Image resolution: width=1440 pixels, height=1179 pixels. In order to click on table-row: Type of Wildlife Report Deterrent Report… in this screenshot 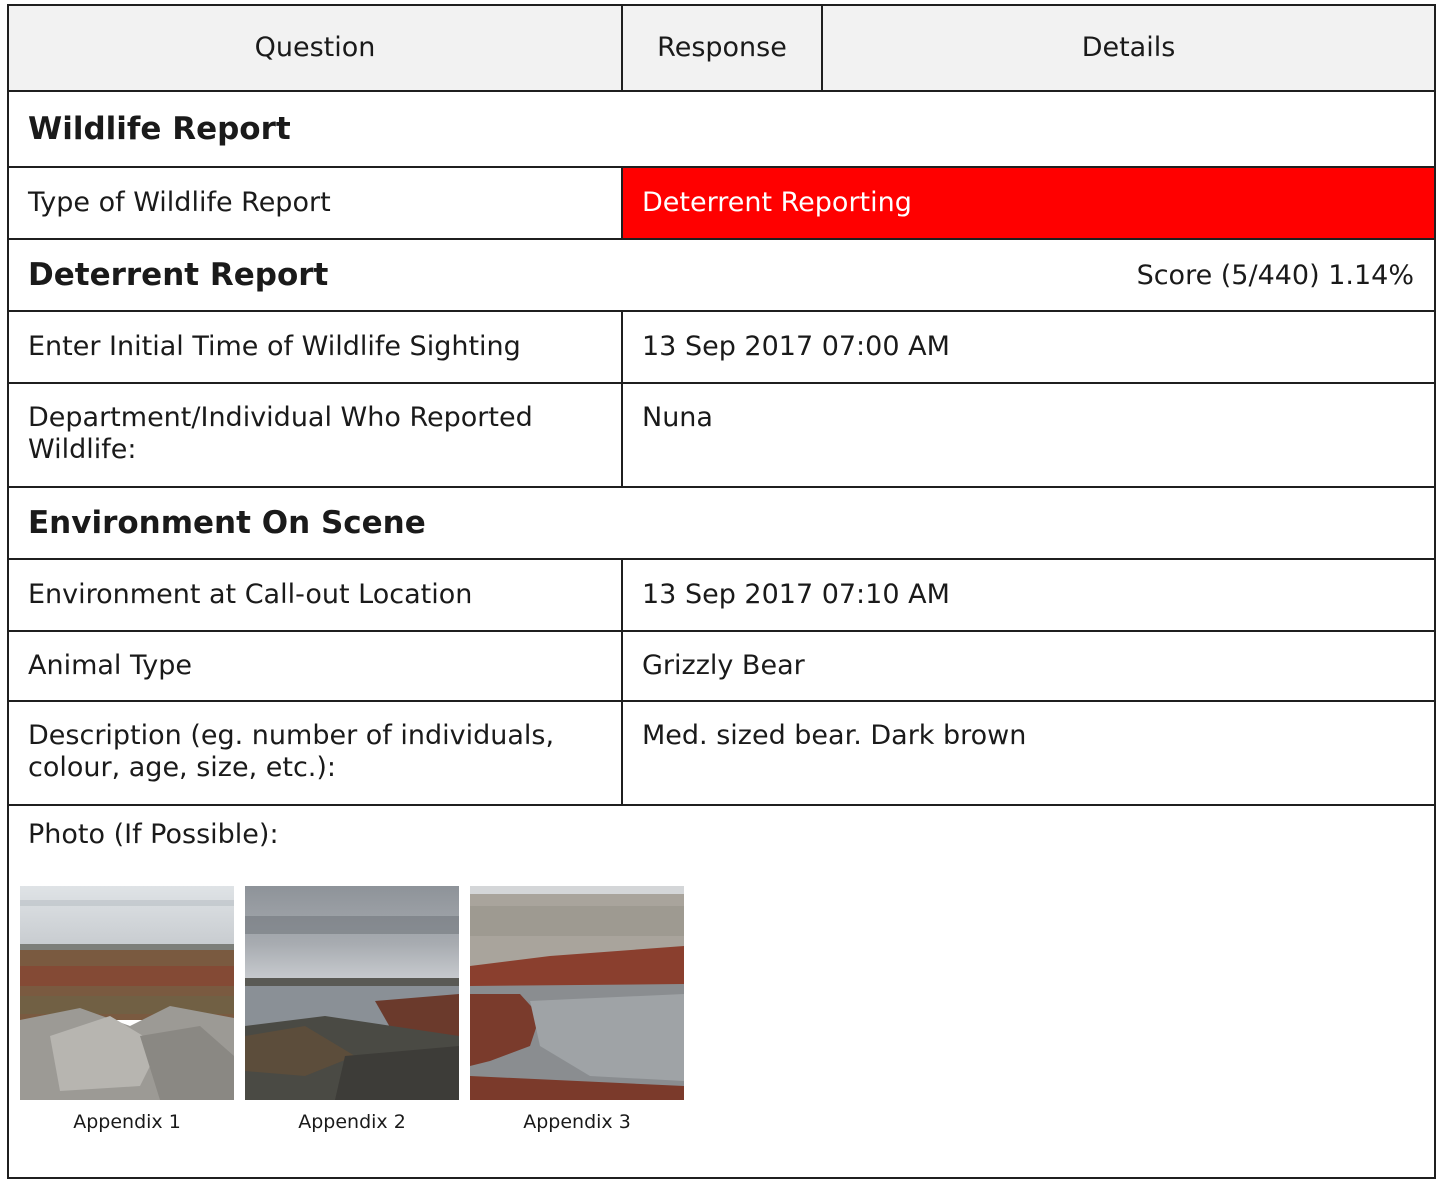, I will do `click(721, 204)`.